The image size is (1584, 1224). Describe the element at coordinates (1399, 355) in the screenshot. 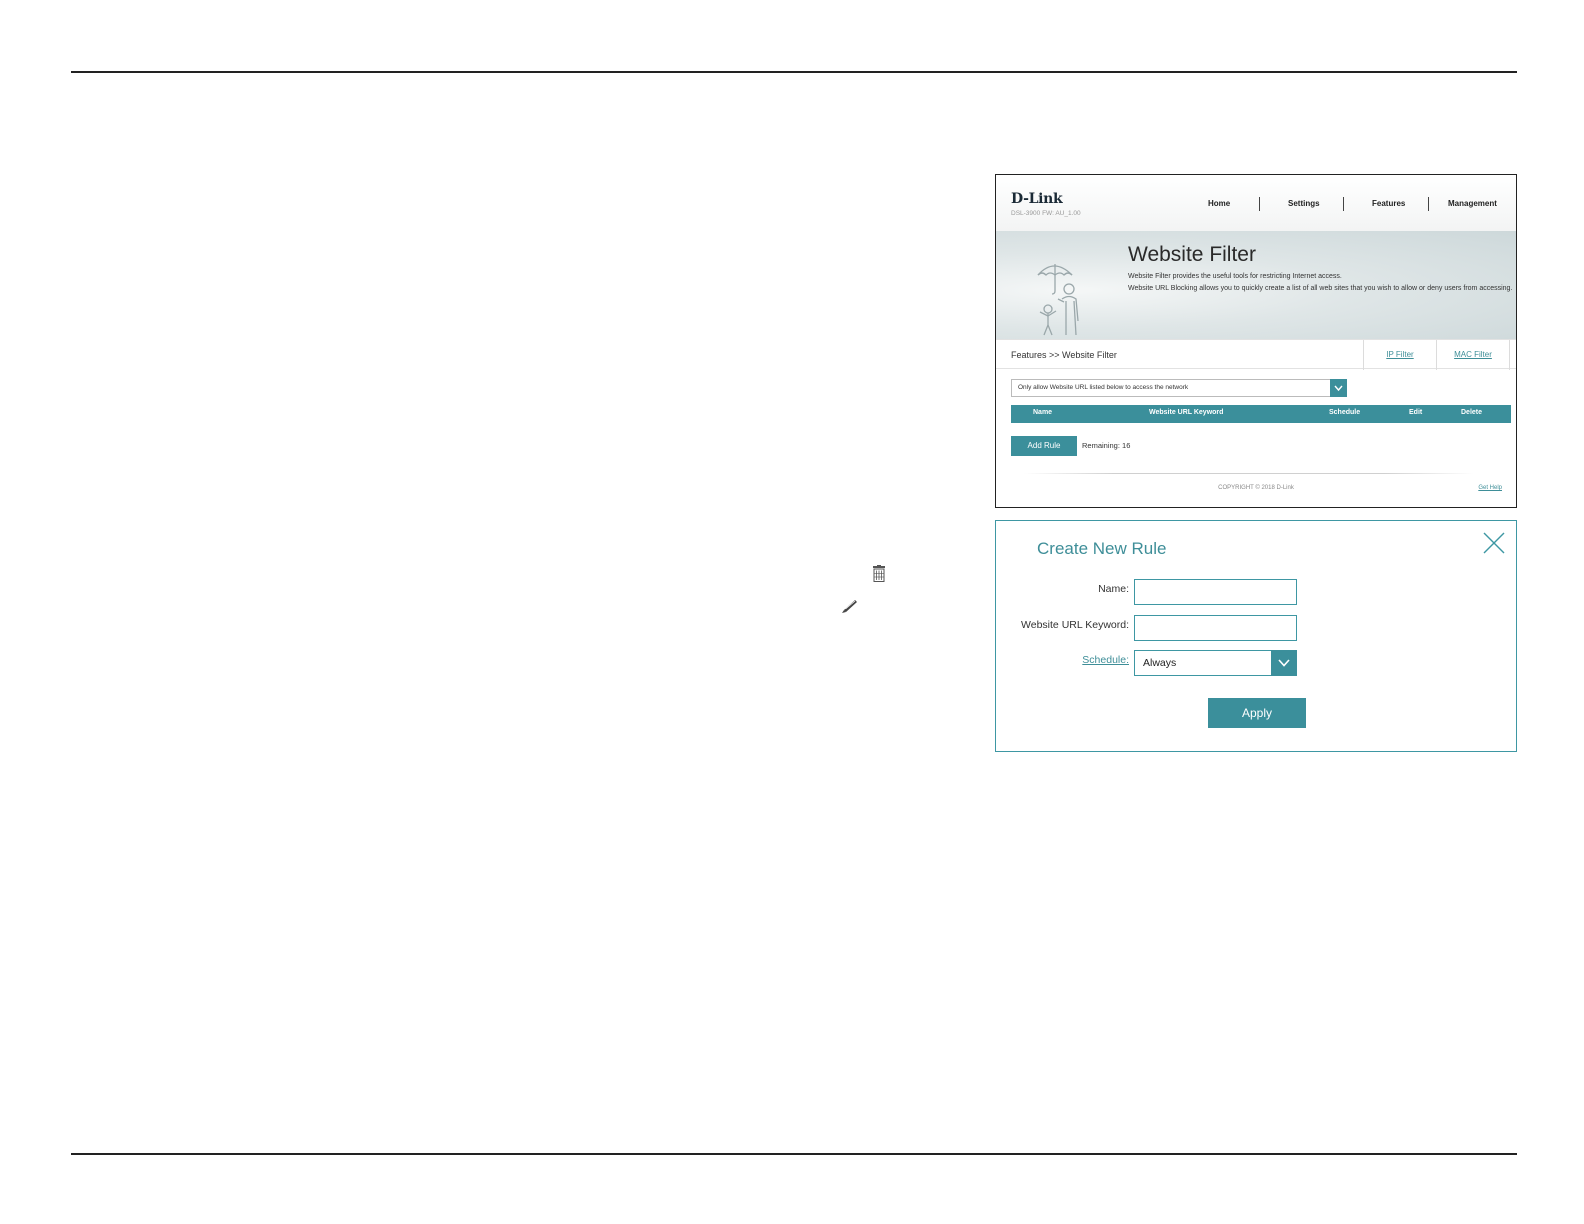

I see `tab-ip-filter: IP Filter` at that location.